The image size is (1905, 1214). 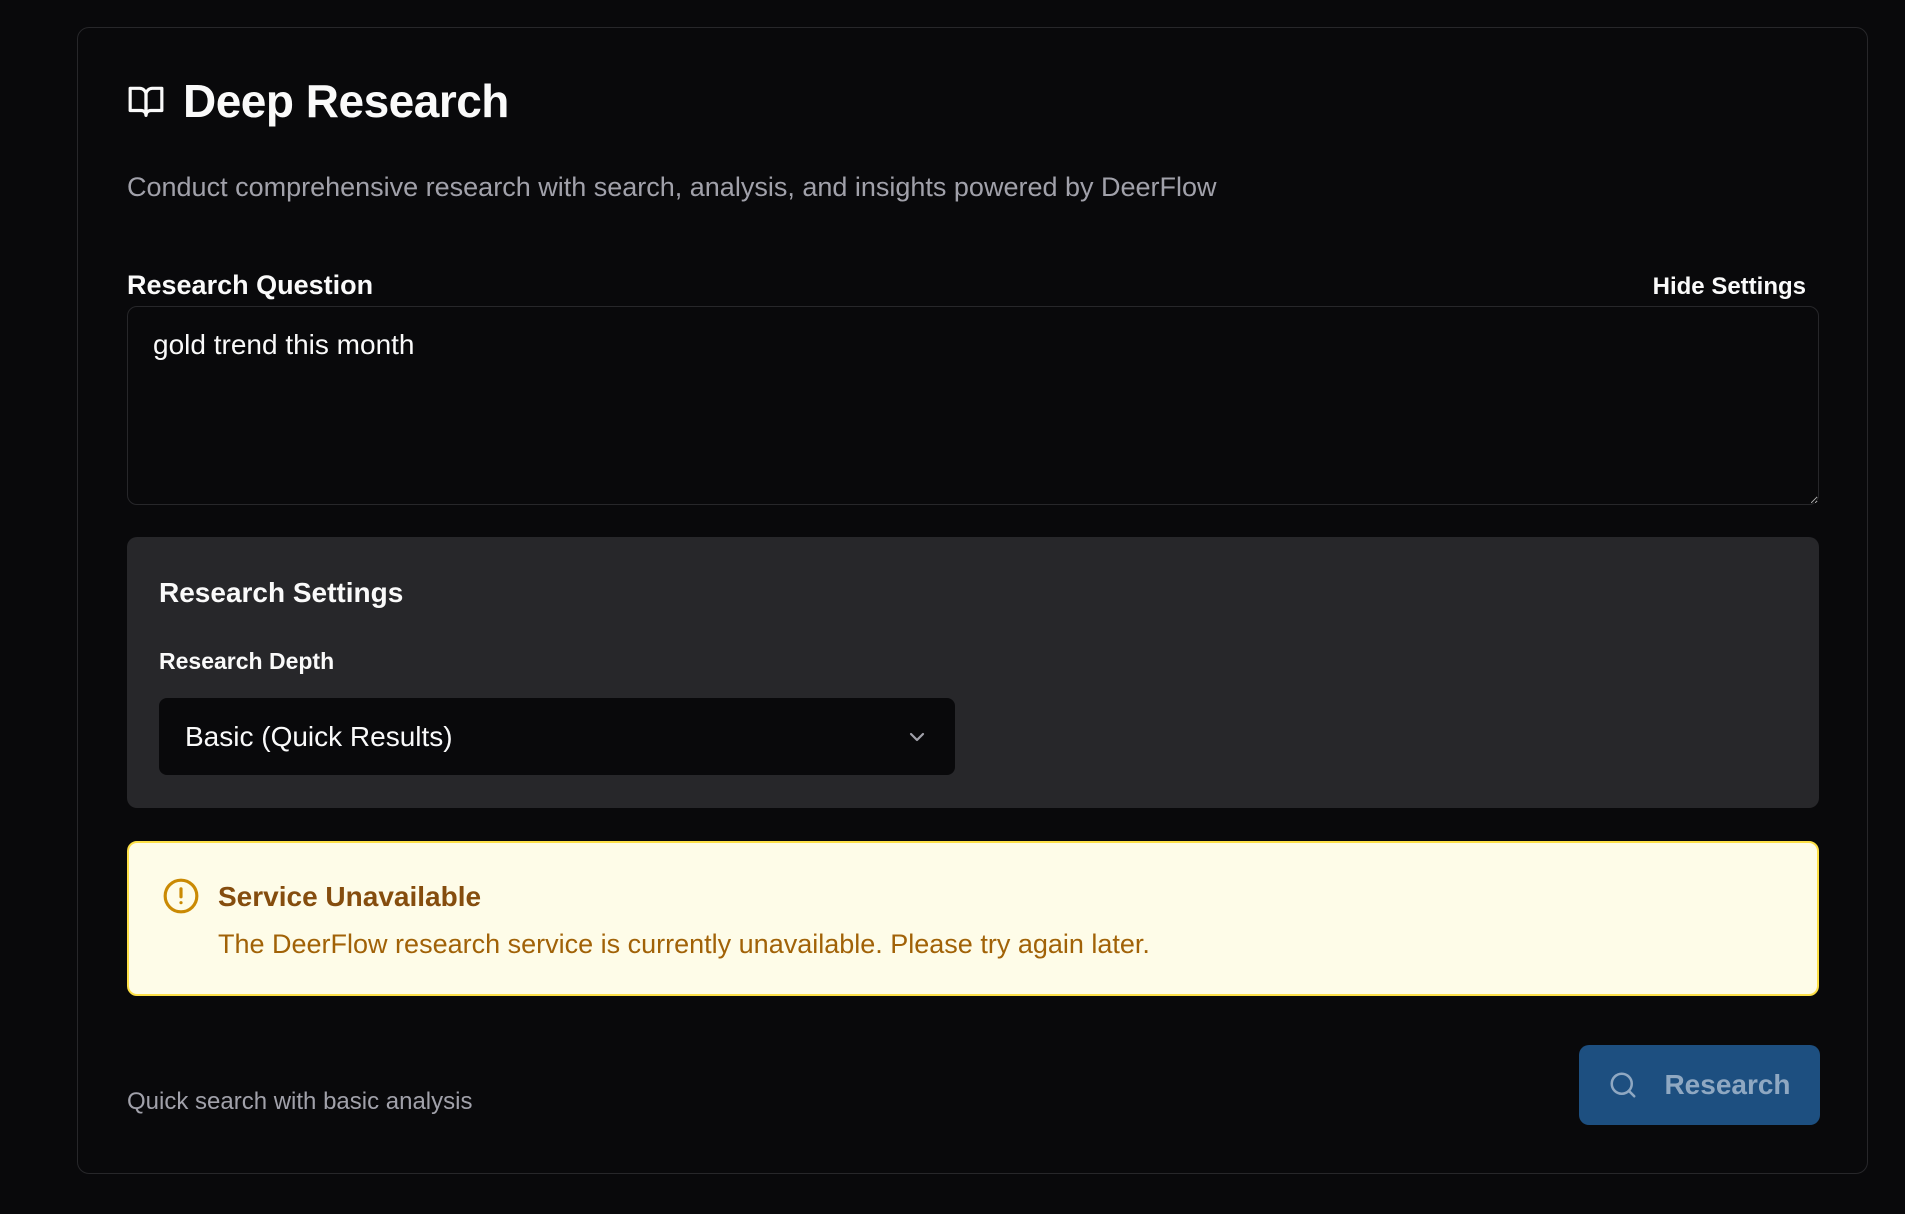 What do you see at coordinates (557, 736) in the screenshot?
I see `research-depth-select: Basic (Quick Results)` at bounding box center [557, 736].